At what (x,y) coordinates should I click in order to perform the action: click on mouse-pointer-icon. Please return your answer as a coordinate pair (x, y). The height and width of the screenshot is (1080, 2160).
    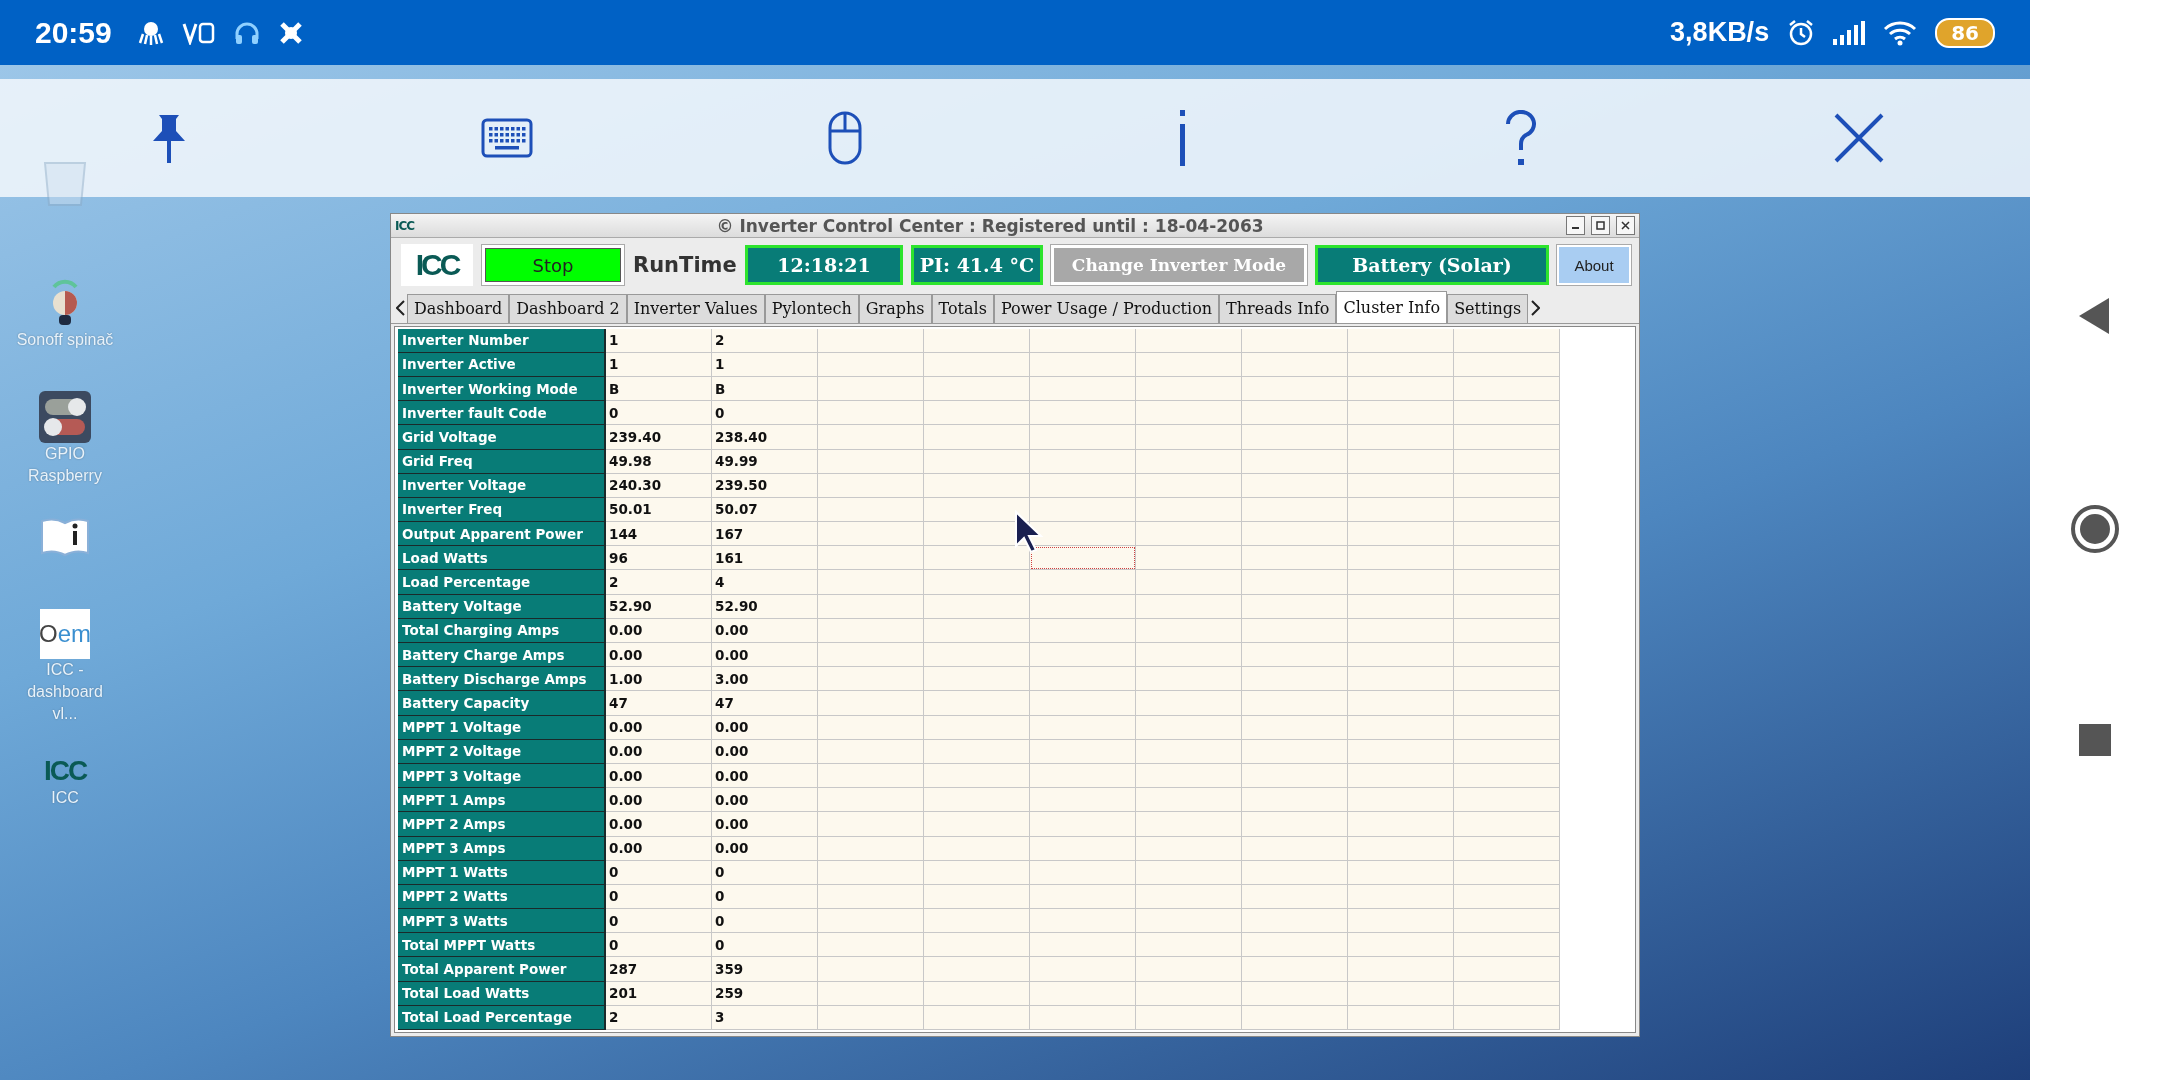
    Looking at the image, I should click on (1029, 533).